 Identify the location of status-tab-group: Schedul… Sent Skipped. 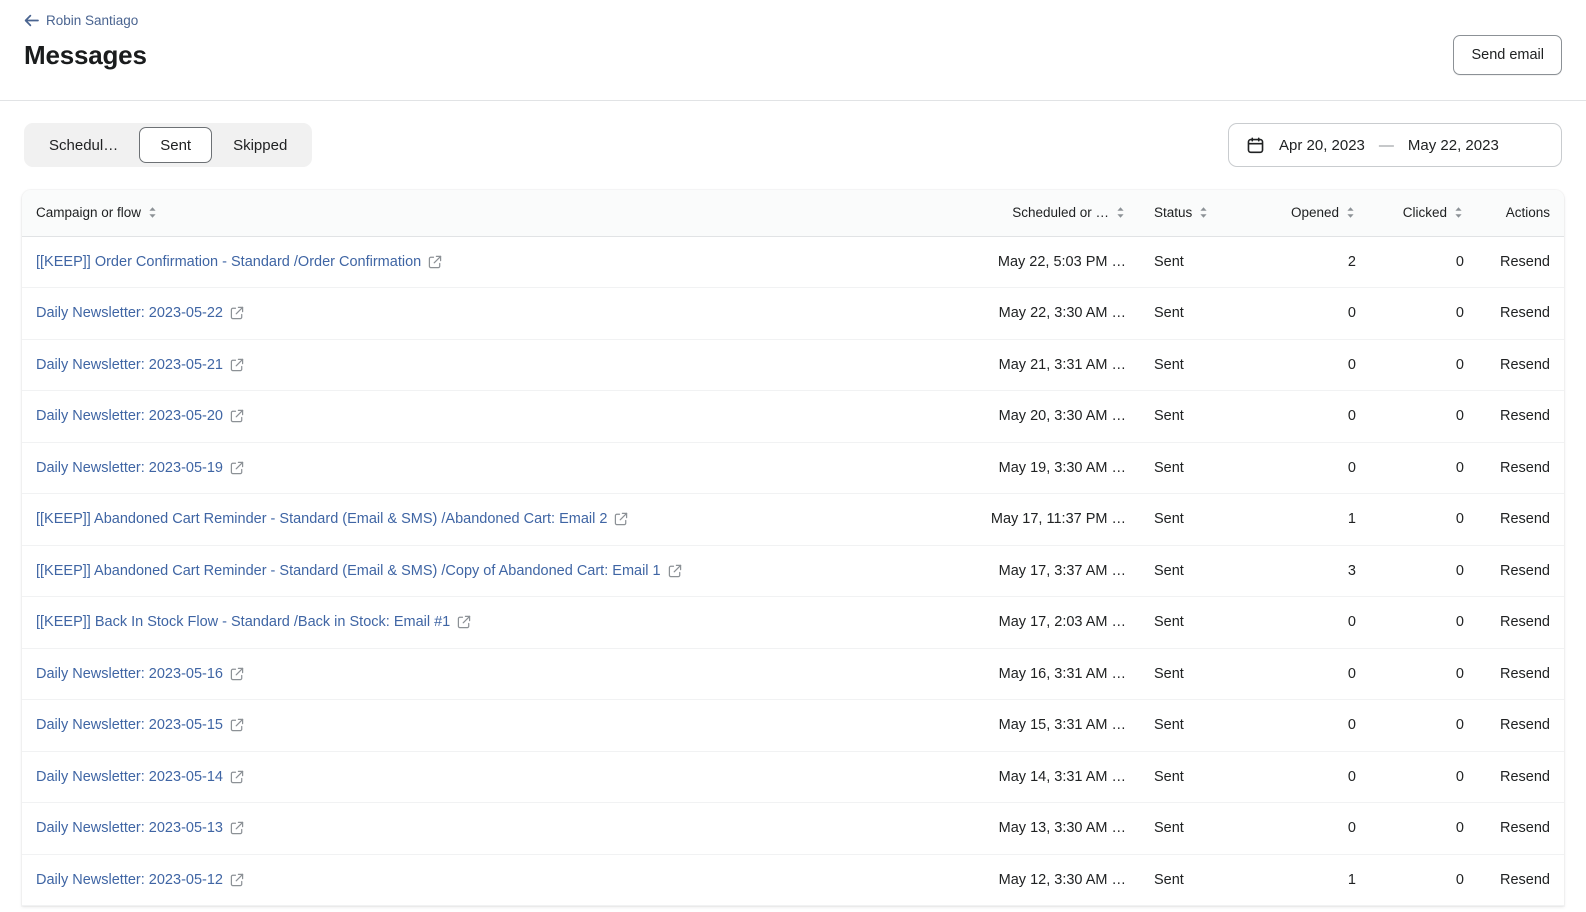
(168, 145).